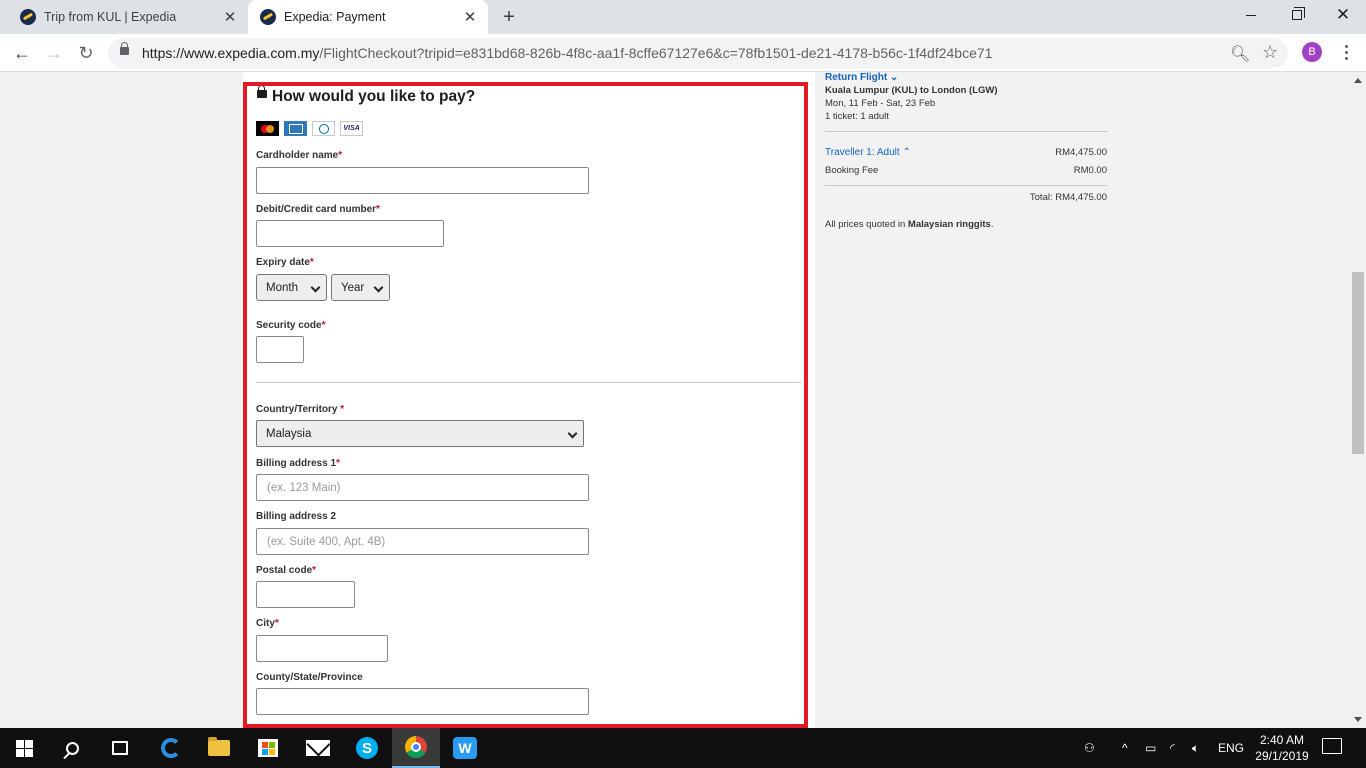  Describe the element at coordinates (124, 48) in the screenshot. I see `lock-icon` at that location.